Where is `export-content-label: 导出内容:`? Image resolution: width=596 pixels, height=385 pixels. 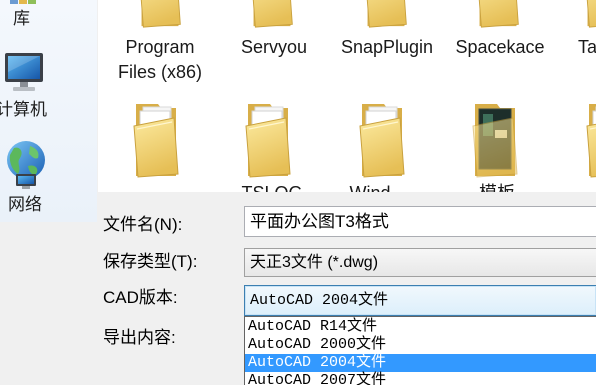
export-content-label: 导出内容: is located at coordinates (139, 337).